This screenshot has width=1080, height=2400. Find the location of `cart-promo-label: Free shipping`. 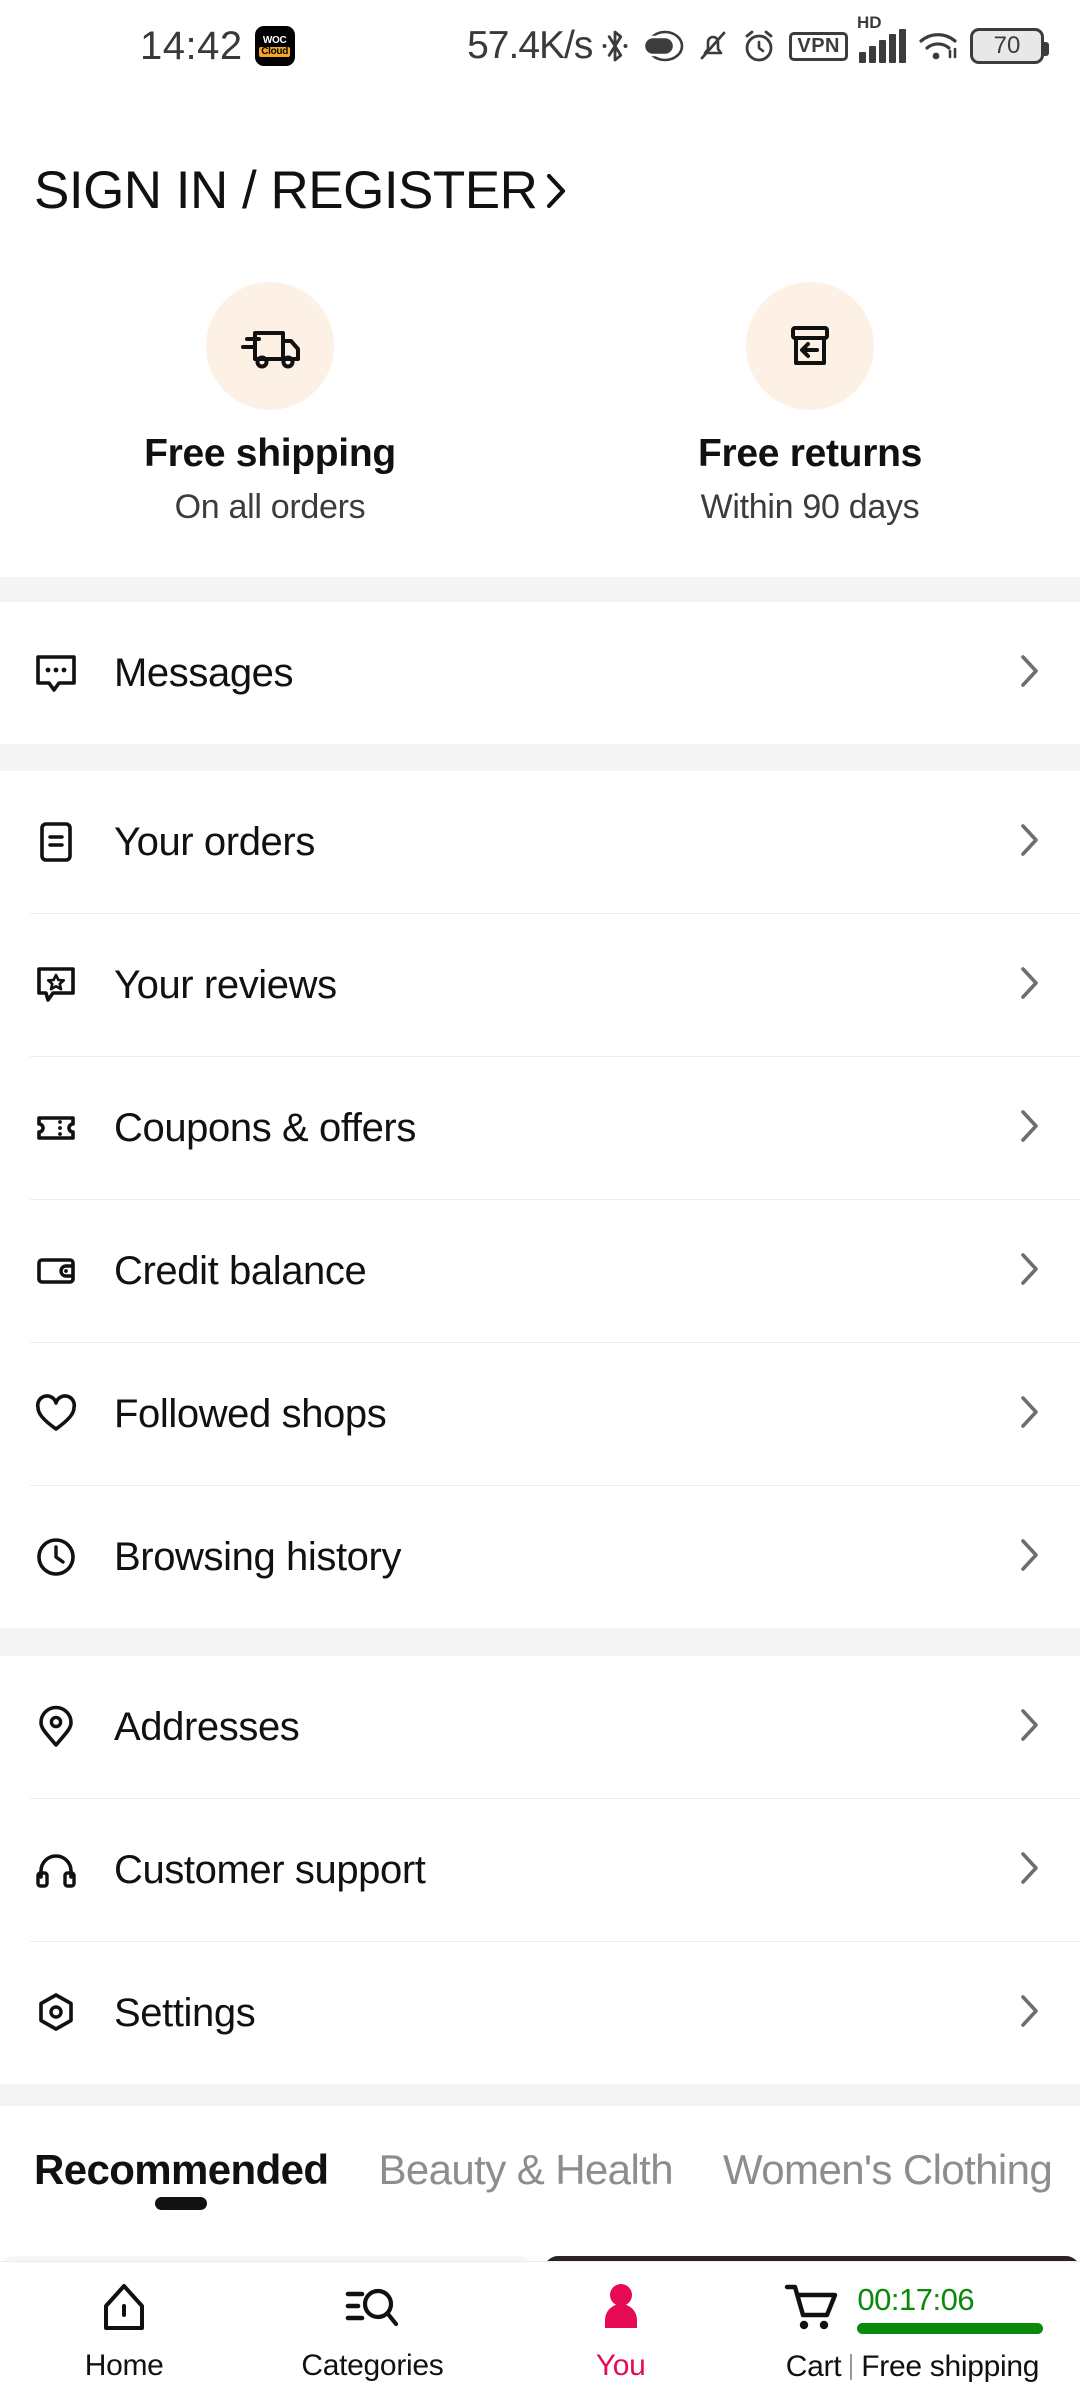

cart-promo-label: Free shipping is located at coordinates (950, 2366).